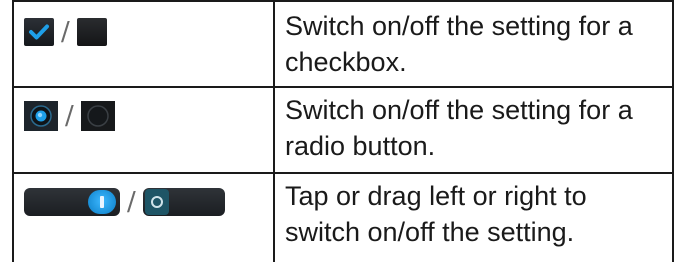  I want to click on radio-unselected-icon, so click(97, 116).